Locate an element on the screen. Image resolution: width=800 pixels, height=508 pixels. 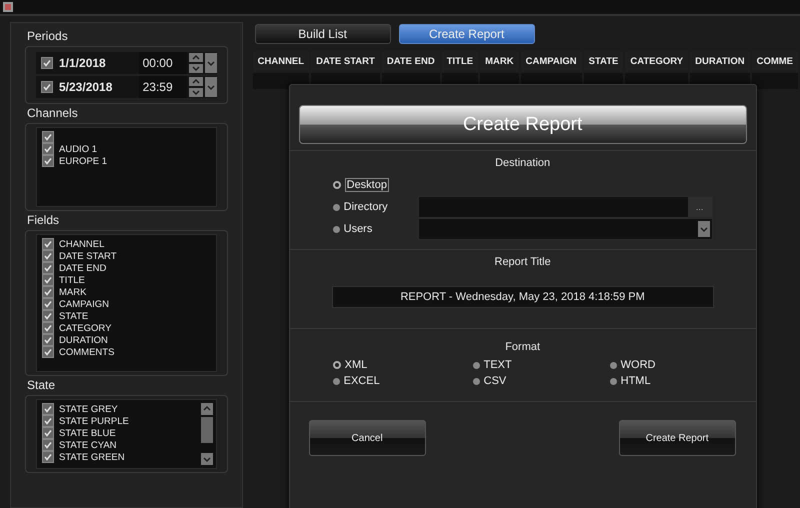
users-dropdown is located at coordinates (565, 229).